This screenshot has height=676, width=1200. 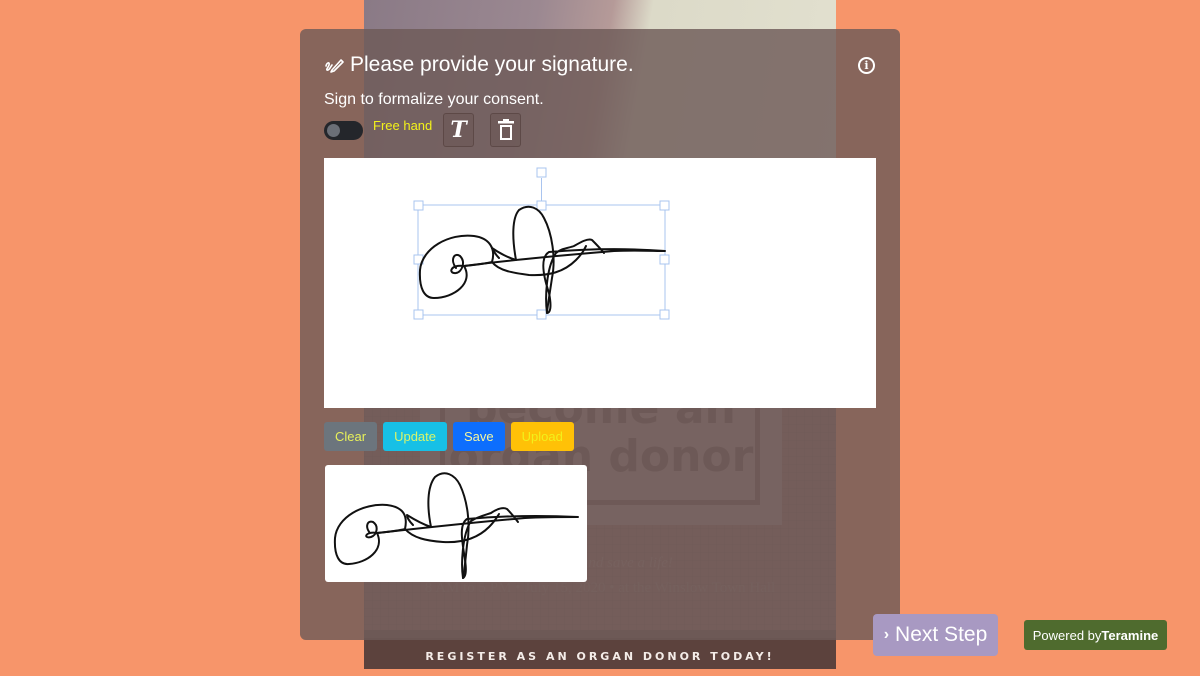 I want to click on powered-by-badge: Powered by Teramine, so click(x=1095, y=635).